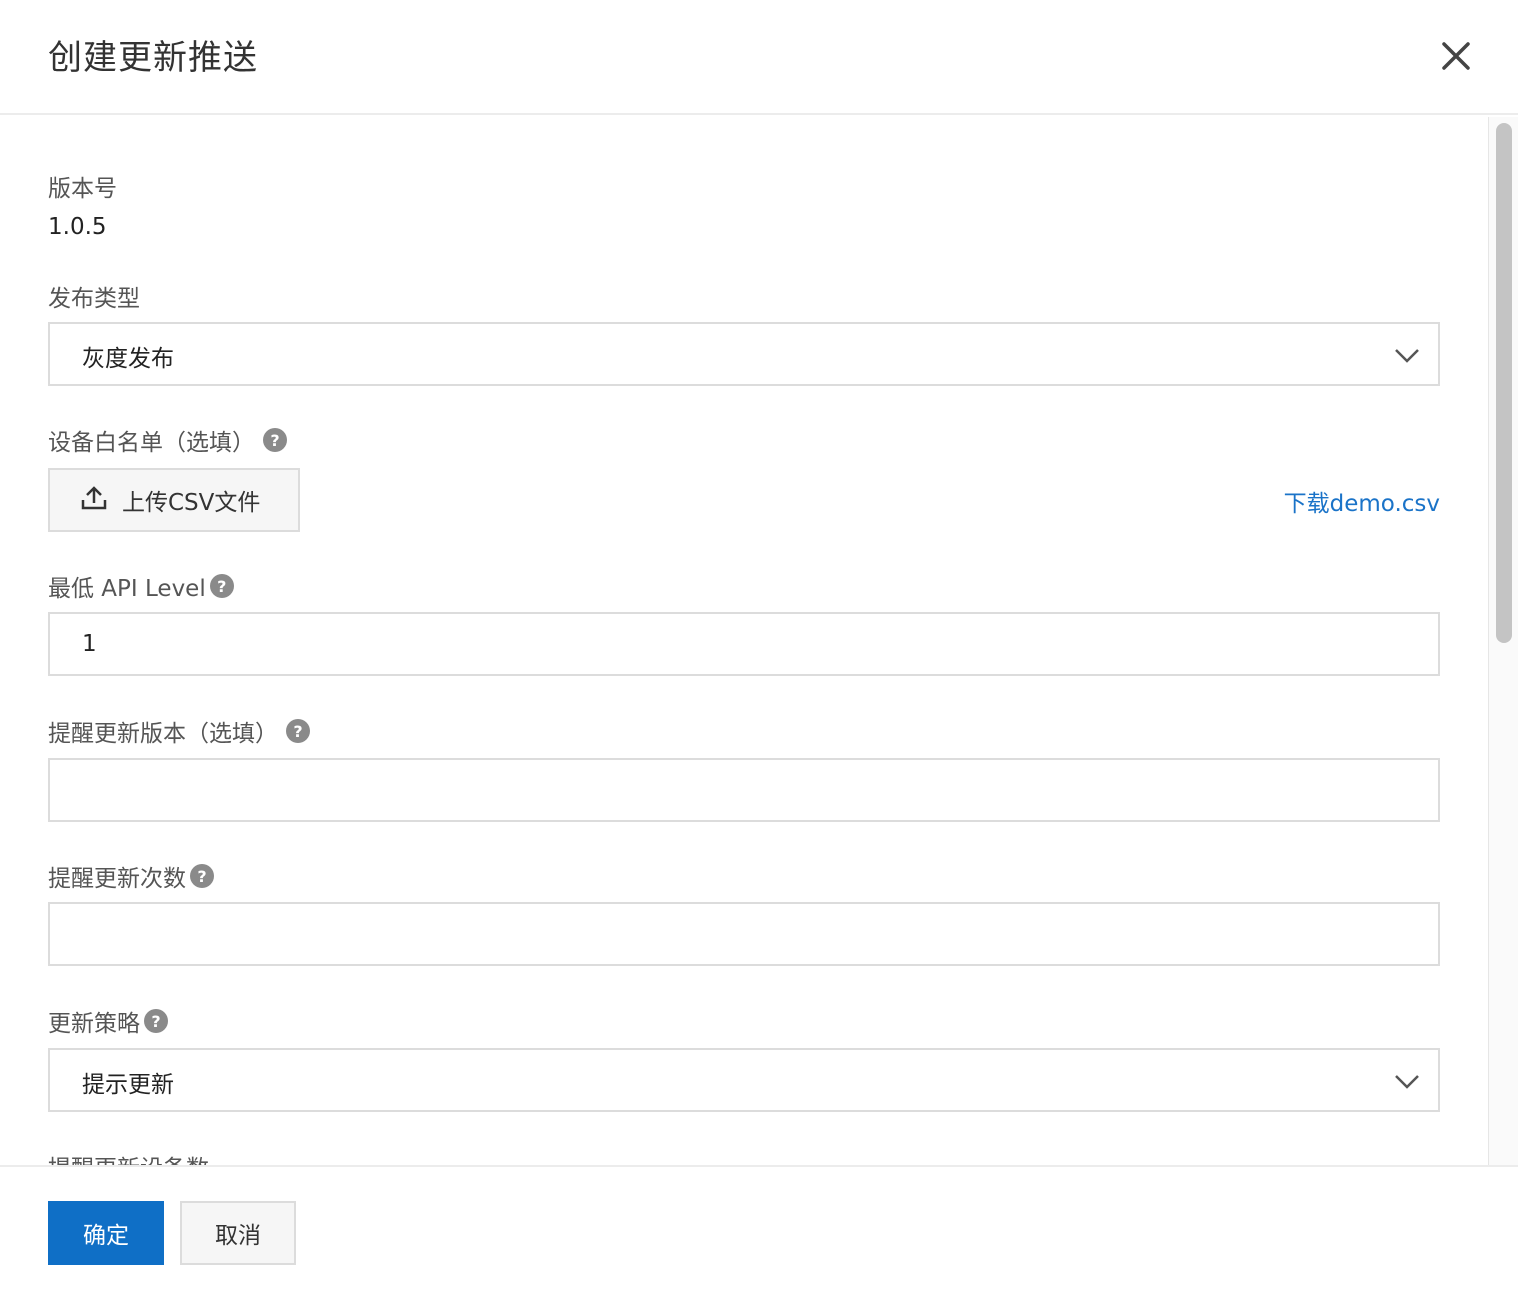 The height and width of the screenshot is (1290, 1518). I want to click on remind-count-input, so click(744, 934).